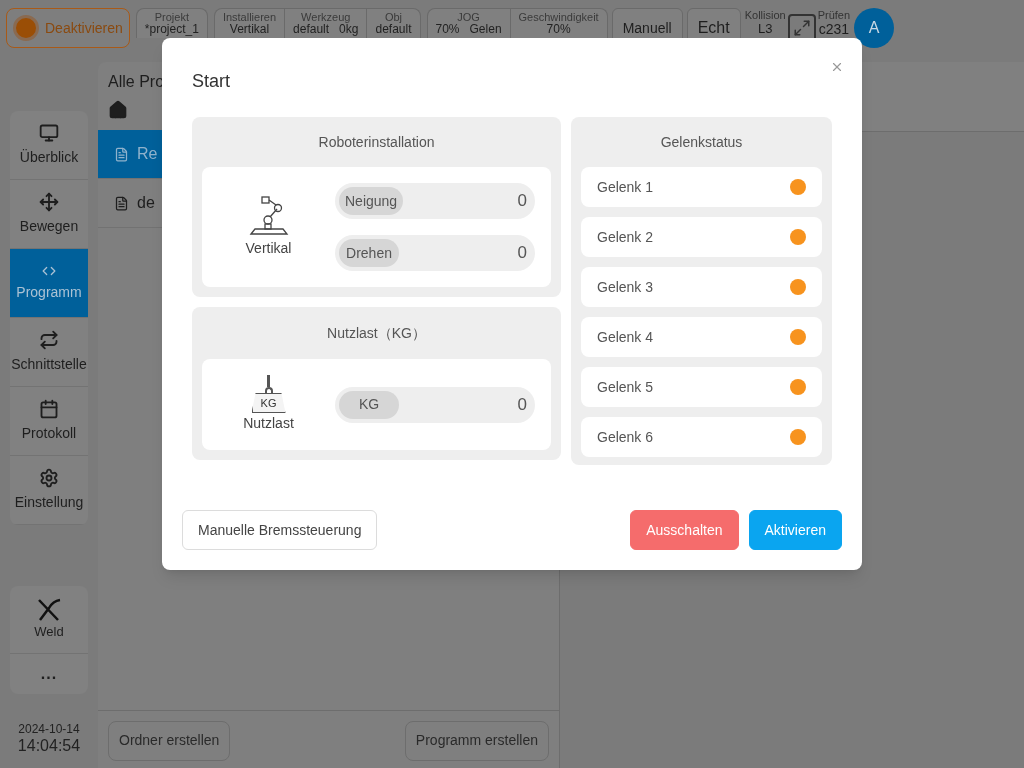 The width and height of the screenshot is (1024, 768). I want to click on swap-arrows-icon, so click(49, 339).